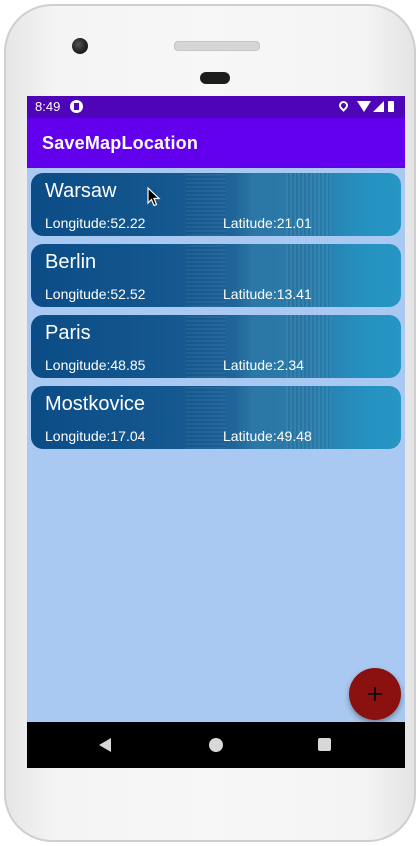  What do you see at coordinates (216, 143) in the screenshot?
I see `app-bar: SaveMapLocation` at bounding box center [216, 143].